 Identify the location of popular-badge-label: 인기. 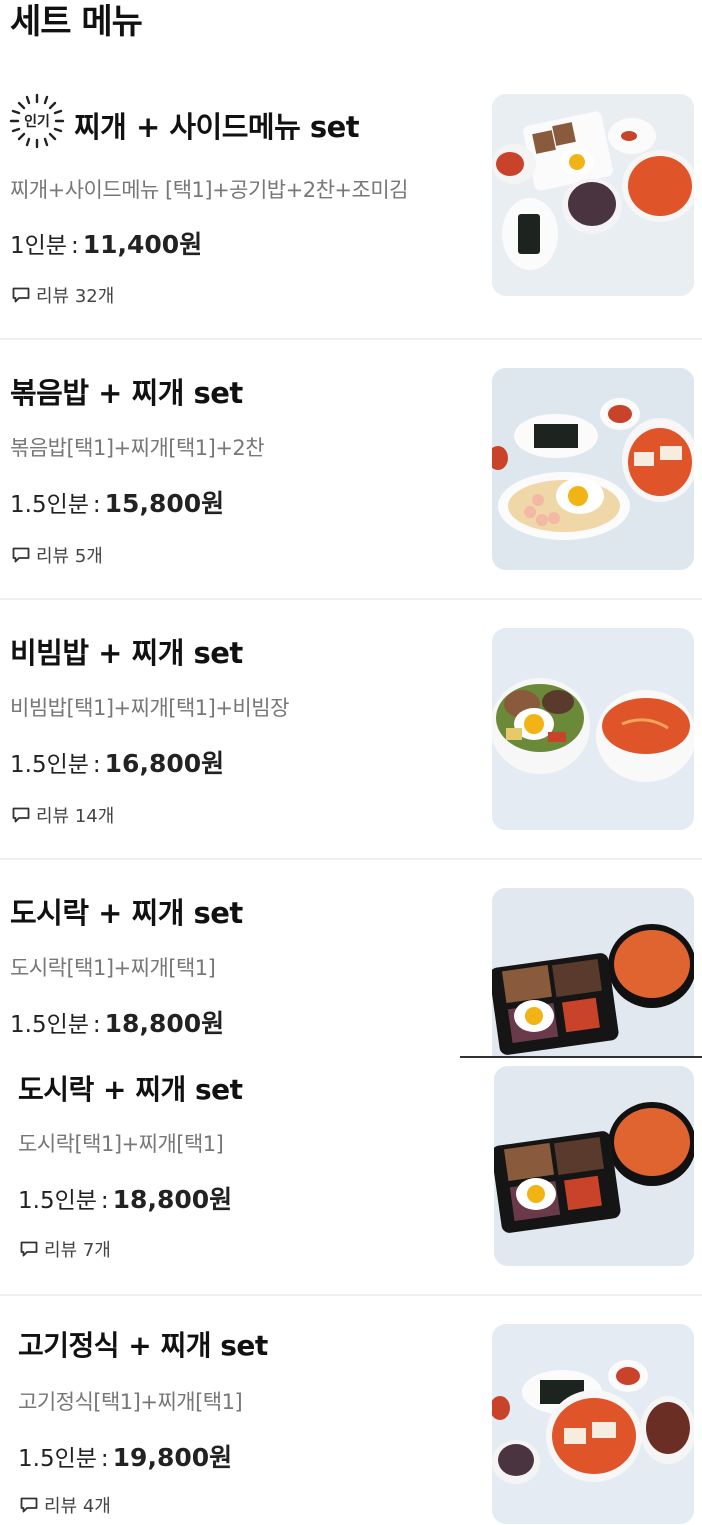
(37, 122).